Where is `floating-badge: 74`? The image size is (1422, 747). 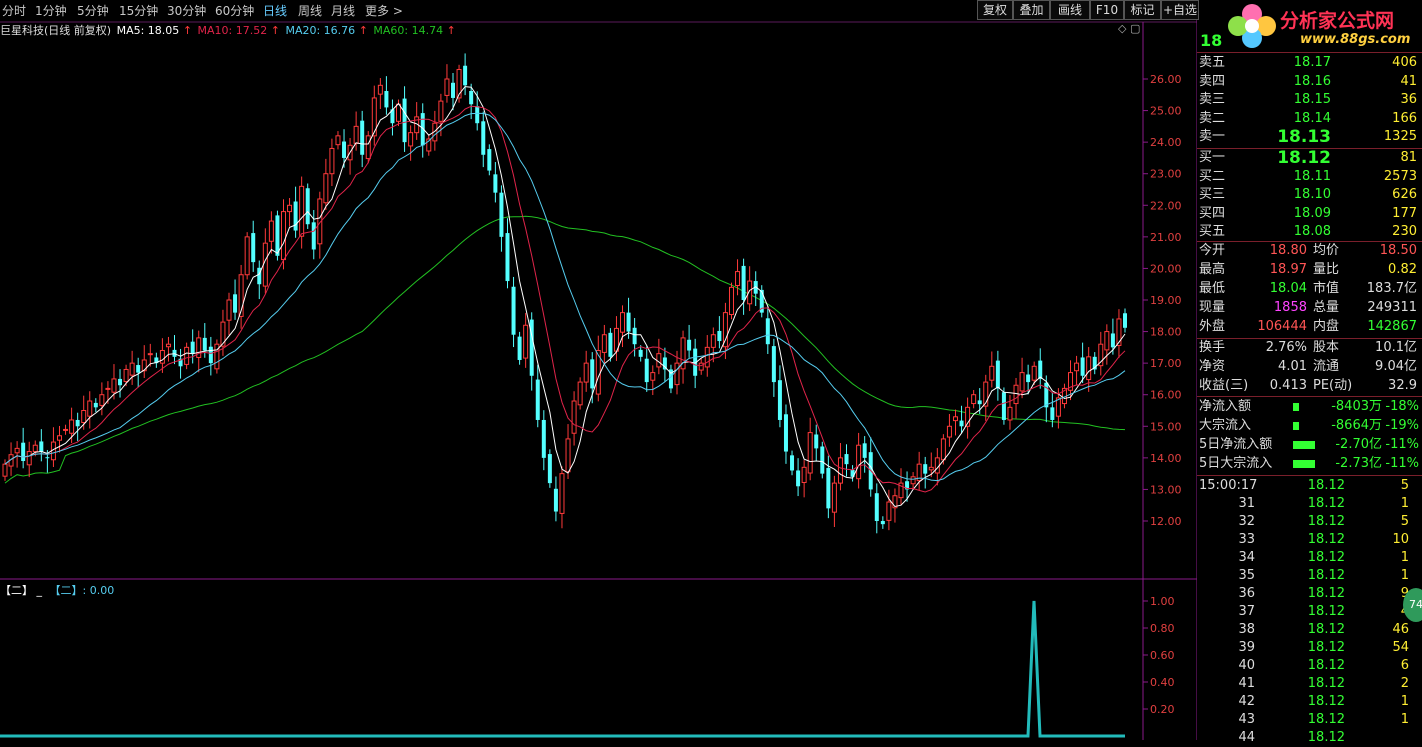
floating-badge: 74 is located at coordinates (1412, 605).